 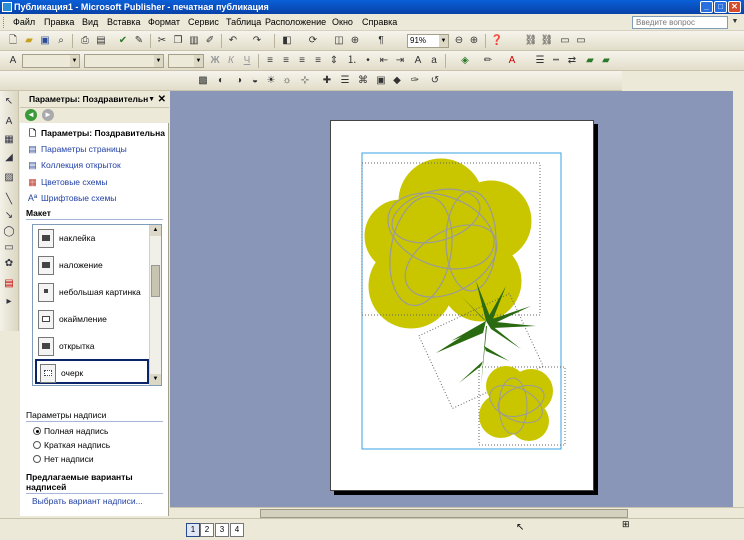 I want to click on spelling-icon: ✔, so click(x=123, y=41).